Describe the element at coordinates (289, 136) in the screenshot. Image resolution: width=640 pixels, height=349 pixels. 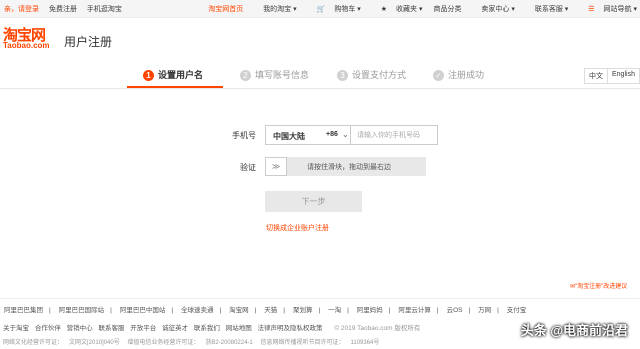
I see `country-name: 中国大陆` at that location.